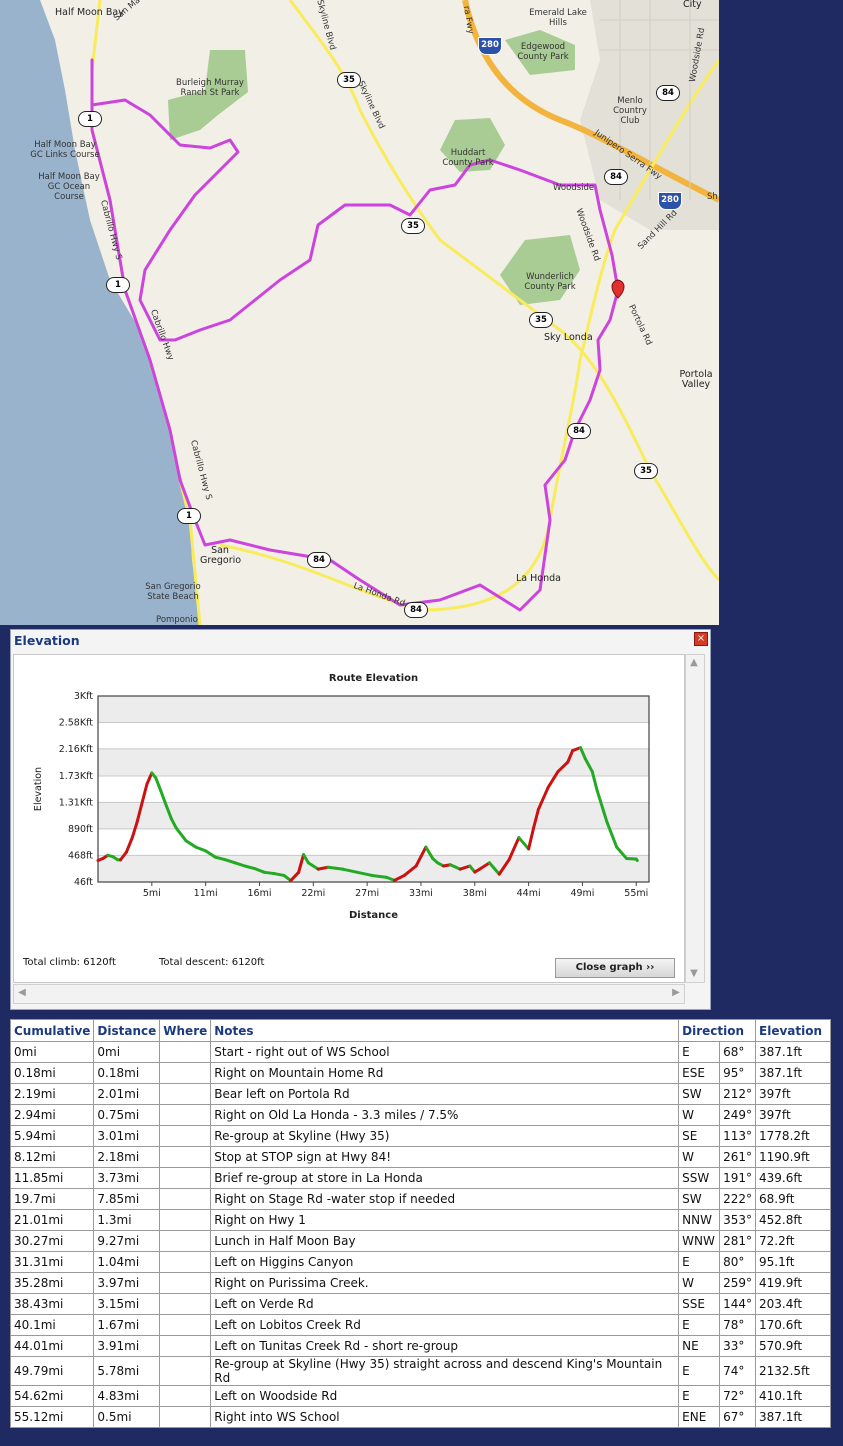 The height and width of the screenshot is (1446, 843). What do you see at coordinates (445, 1136) in the screenshot?
I see `cell-notes: Re-group at Skyline (Hwy 35)` at bounding box center [445, 1136].